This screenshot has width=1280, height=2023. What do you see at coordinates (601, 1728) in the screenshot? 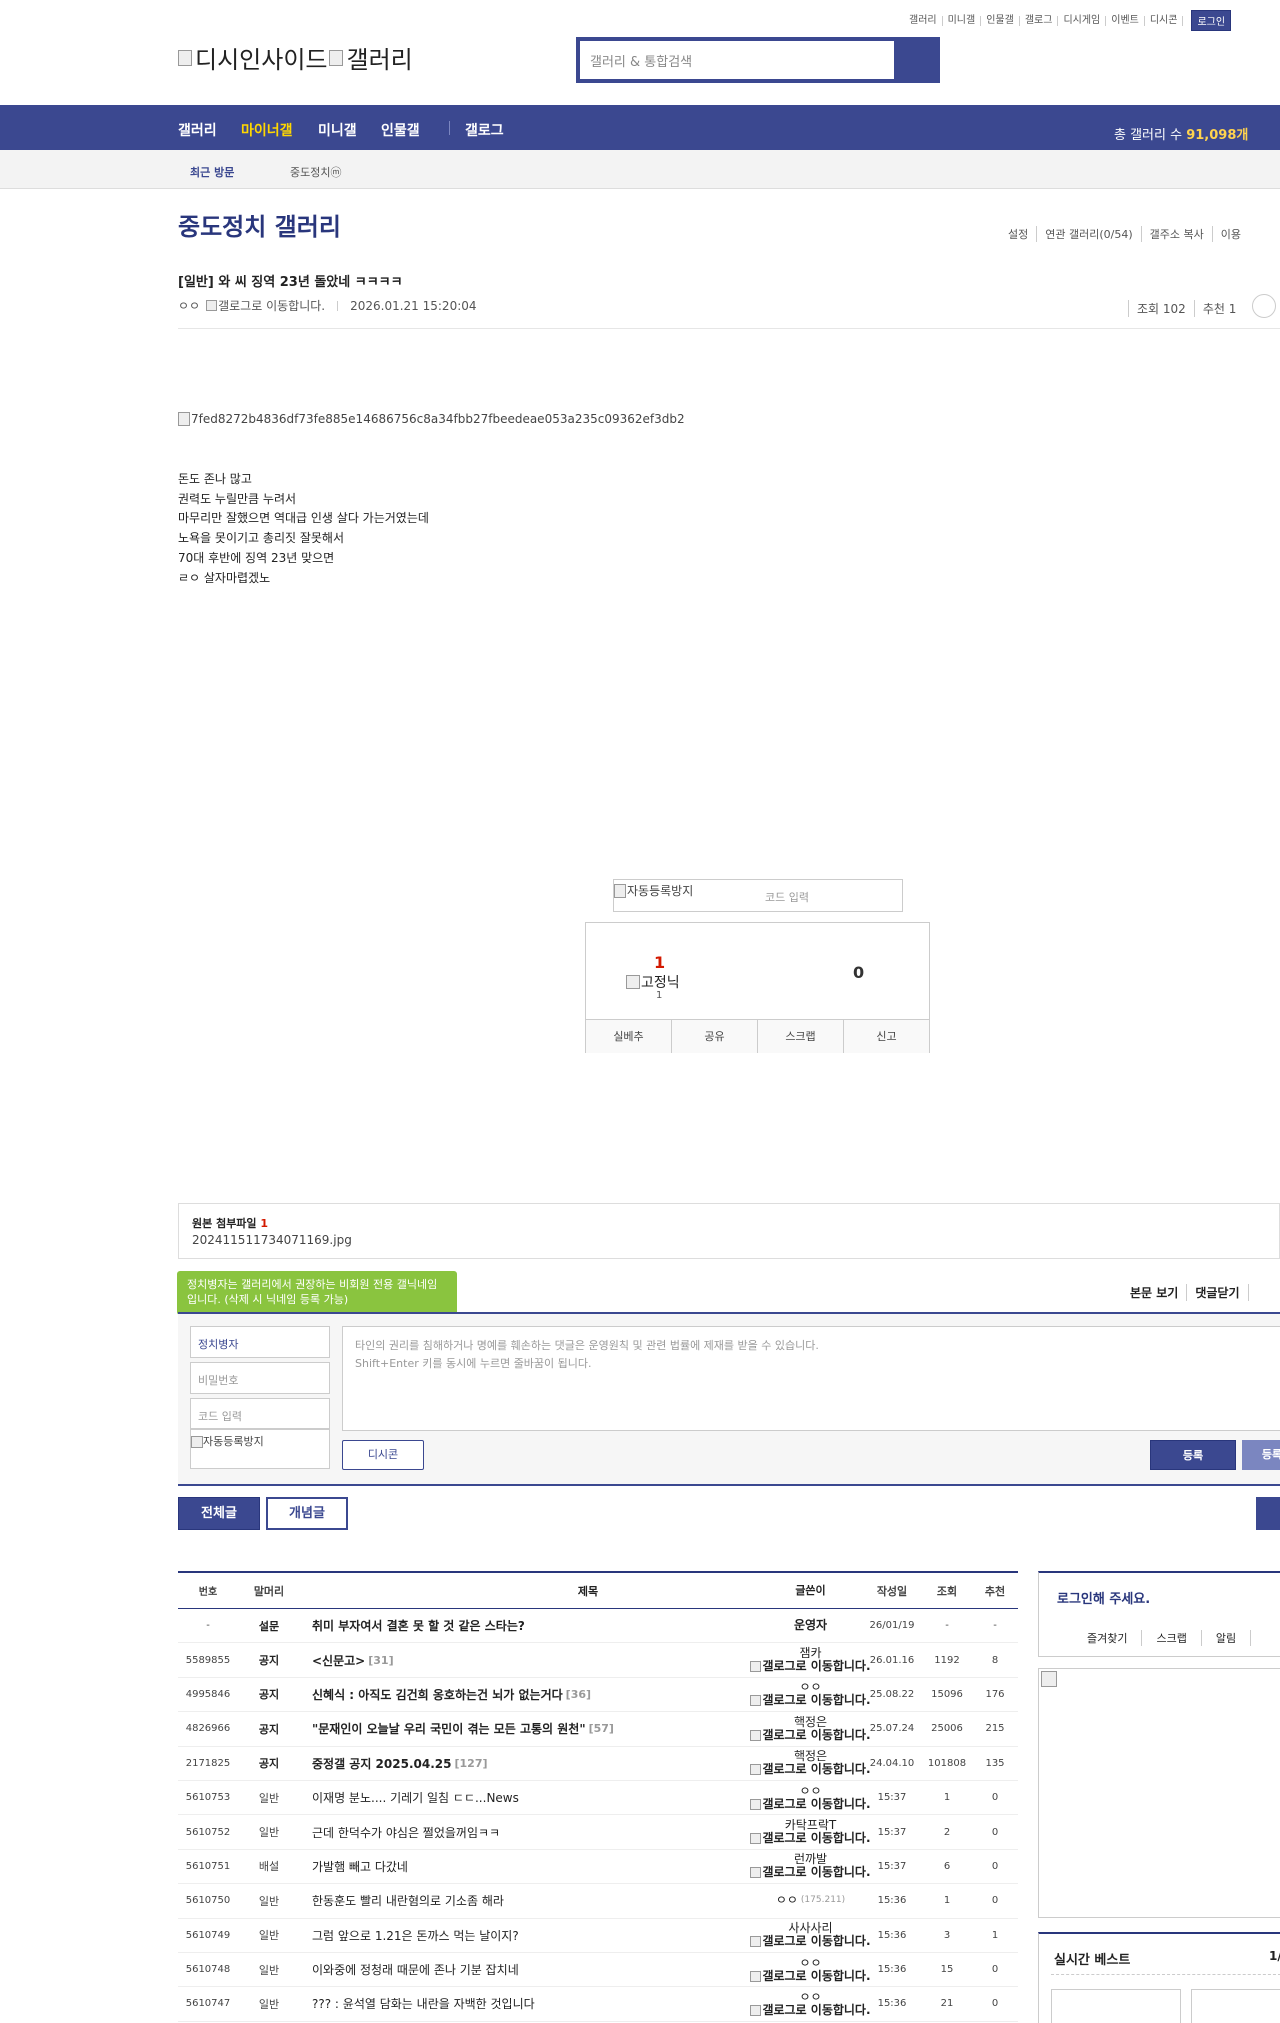
I see `comment-count: [57]` at bounding box center [601, 1728].